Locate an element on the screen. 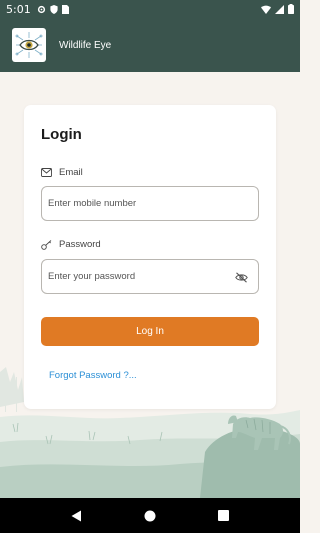 This screenshot has width=320, height=533. eye-logo-icon is located at coordinates (29, 45).